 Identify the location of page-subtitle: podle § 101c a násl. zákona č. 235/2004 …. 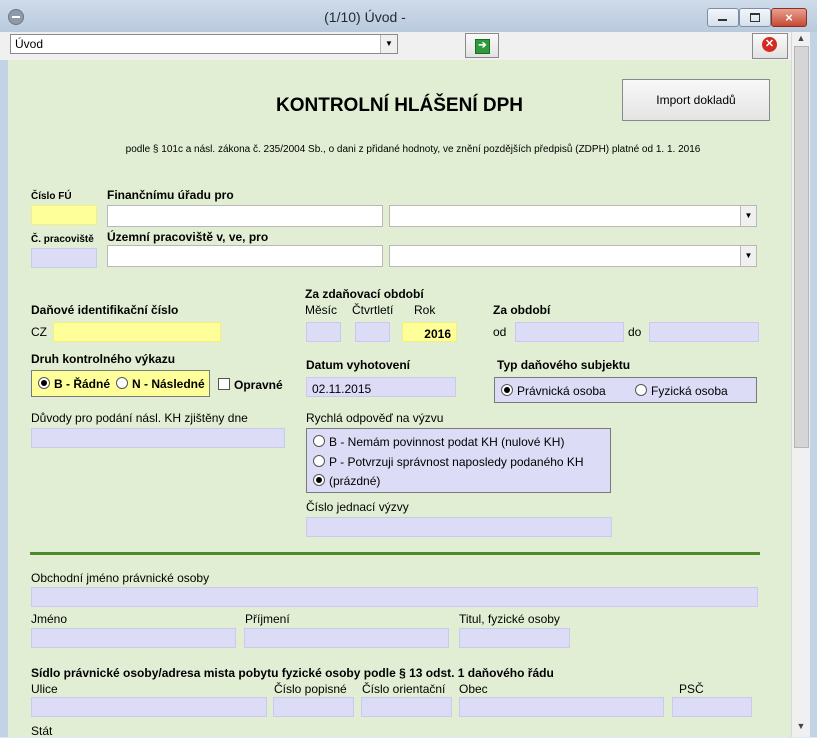
(413, 149).